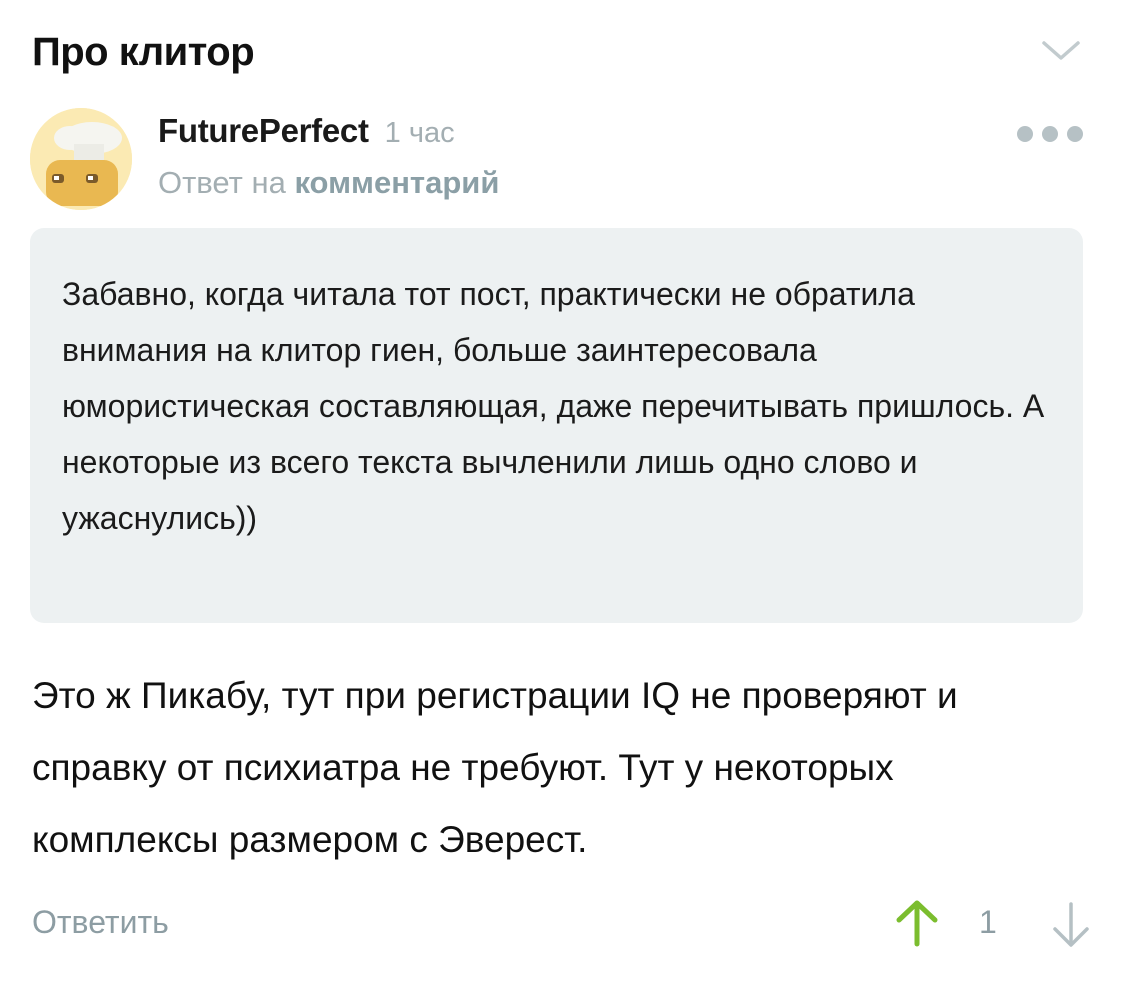 The height and width of the screenshot is (981, 1125). Describe the element at coordinates (263, 130) in the screenshot. I see `author-name: FuturePerfect` at that location.